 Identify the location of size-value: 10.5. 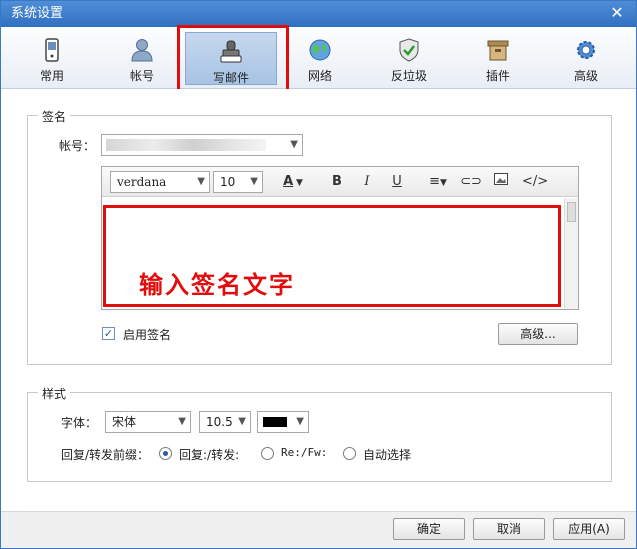
(219, 422).